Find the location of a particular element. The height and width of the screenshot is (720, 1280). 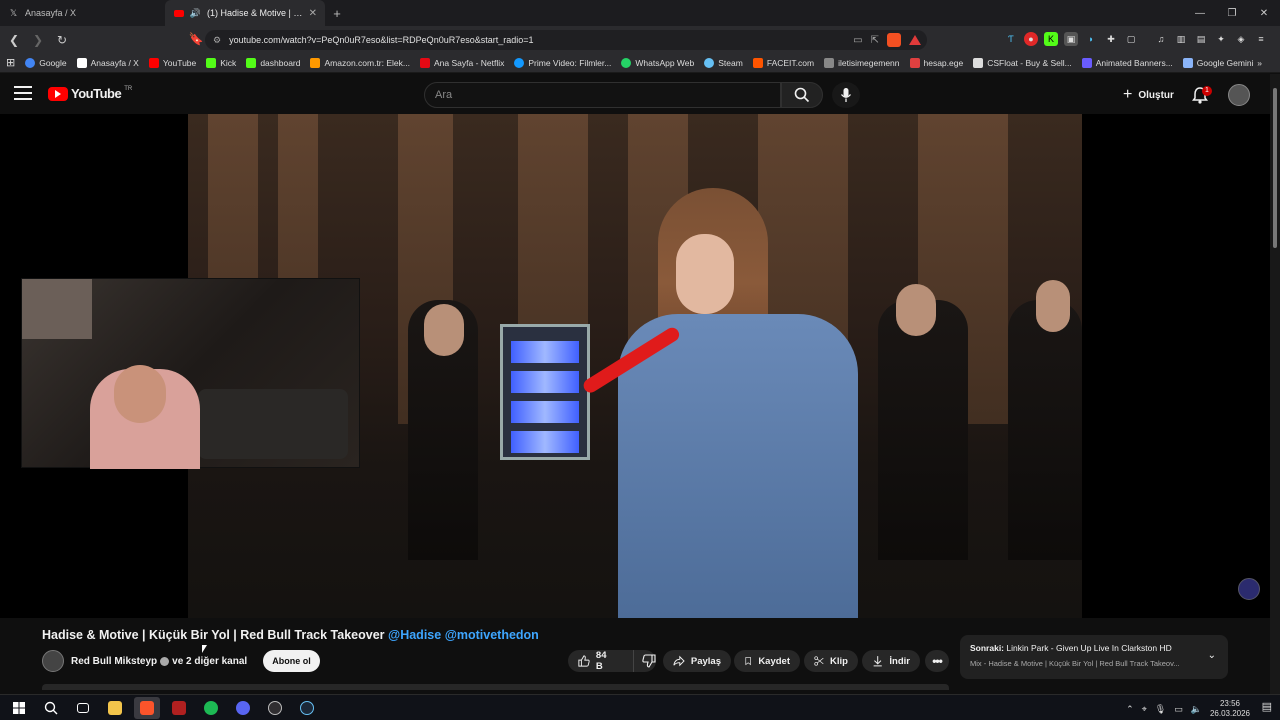

bookmark-item: Ana Sayfa - Netflix is located at coordinates (461, 62).